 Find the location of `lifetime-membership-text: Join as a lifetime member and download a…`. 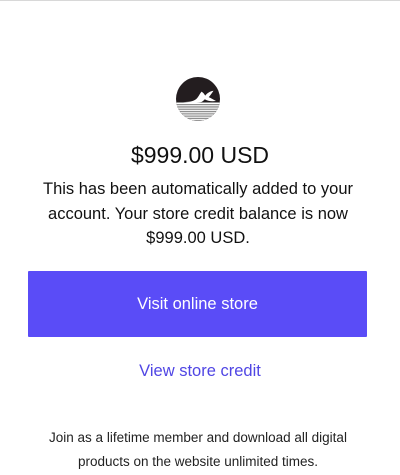

lifetime-membership-text: Join as a lifetime member and download a… is located at coordinates (198, 449).